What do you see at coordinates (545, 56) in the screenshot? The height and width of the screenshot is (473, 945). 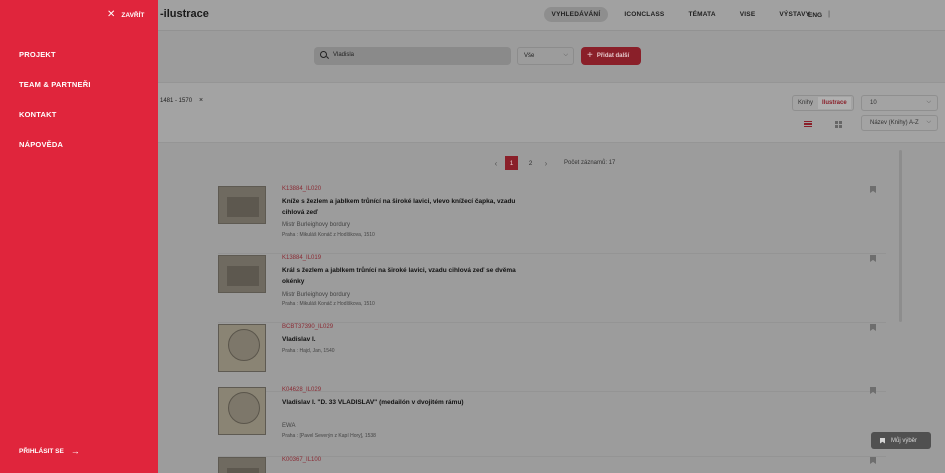 I see `search-scope-select: Vše ⌵` at bounding box center [545, 56].